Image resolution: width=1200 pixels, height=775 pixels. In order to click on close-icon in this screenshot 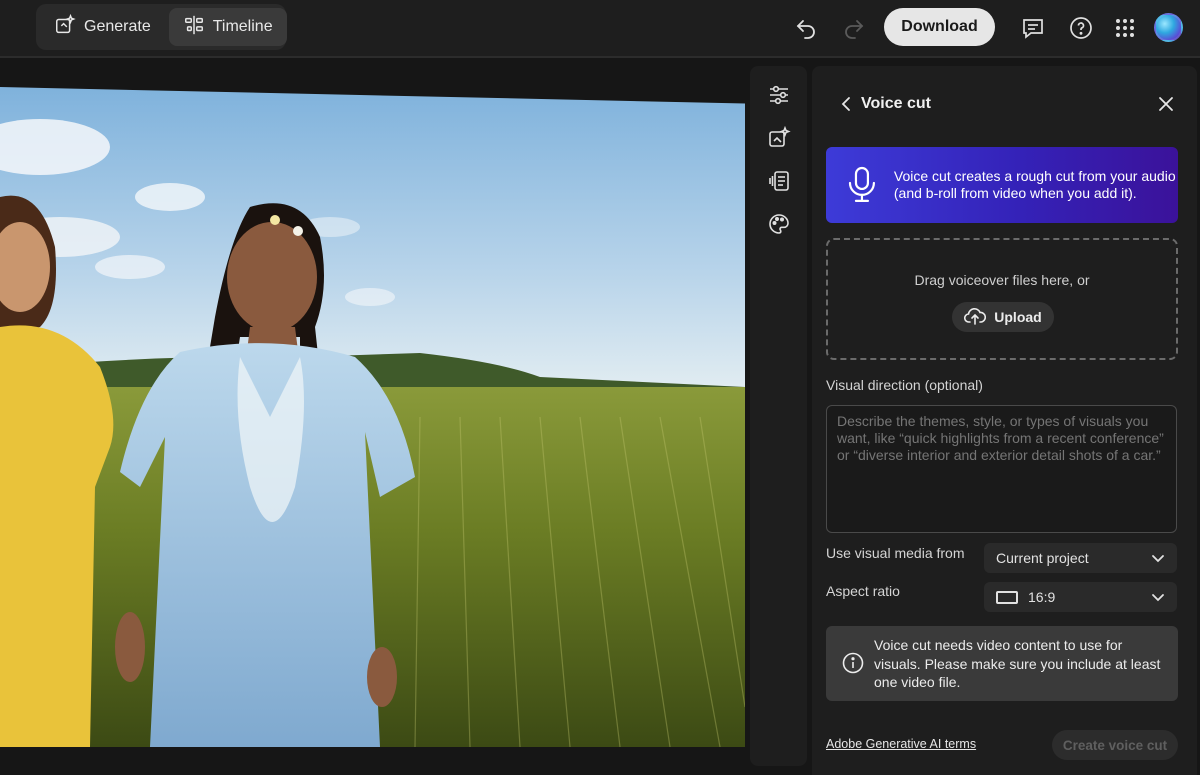, I will do `click(1166, 104)`.